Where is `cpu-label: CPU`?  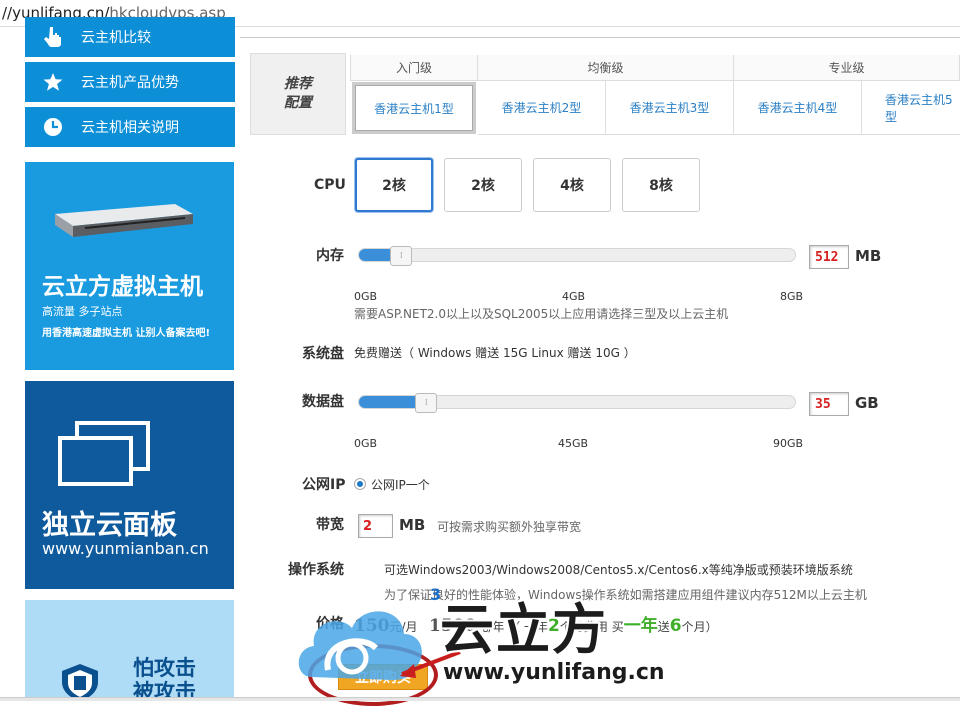
cpu-label: CPU is located at coordinates (330, 185).